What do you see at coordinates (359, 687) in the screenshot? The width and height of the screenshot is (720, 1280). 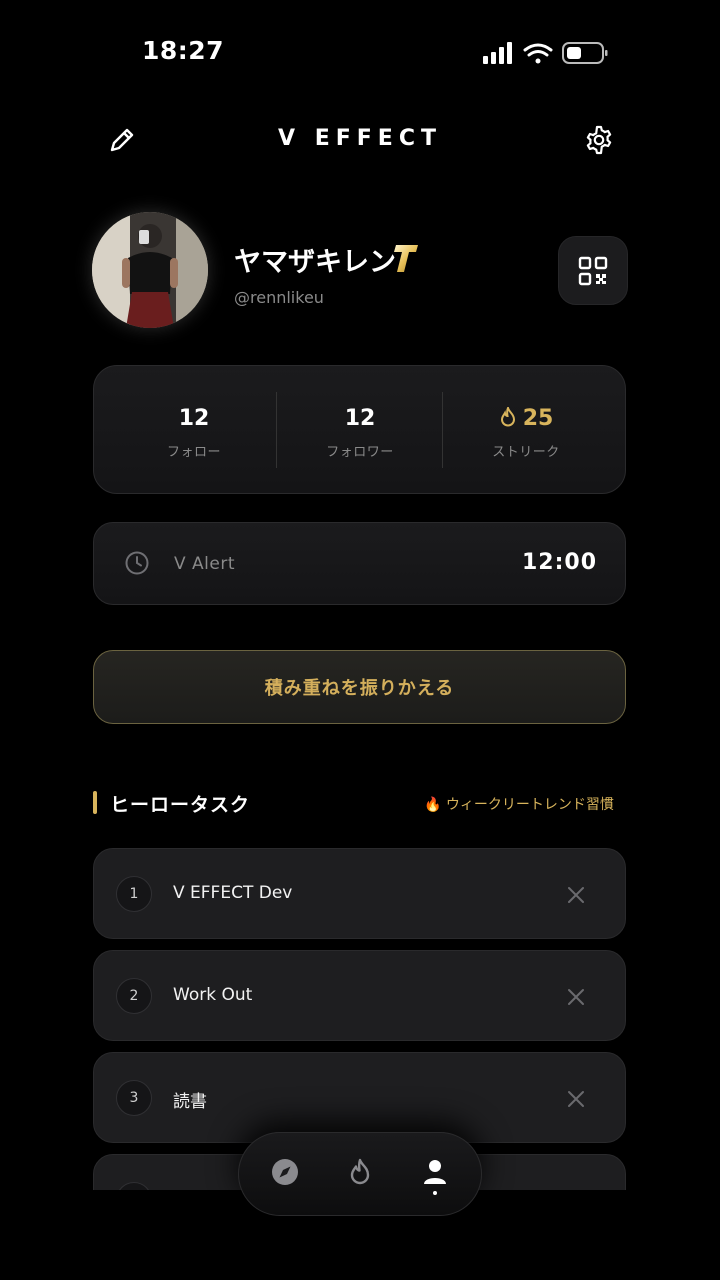 I see `reflect-button: 積み重ねを振りかえる` at bounding box center [359, 687].